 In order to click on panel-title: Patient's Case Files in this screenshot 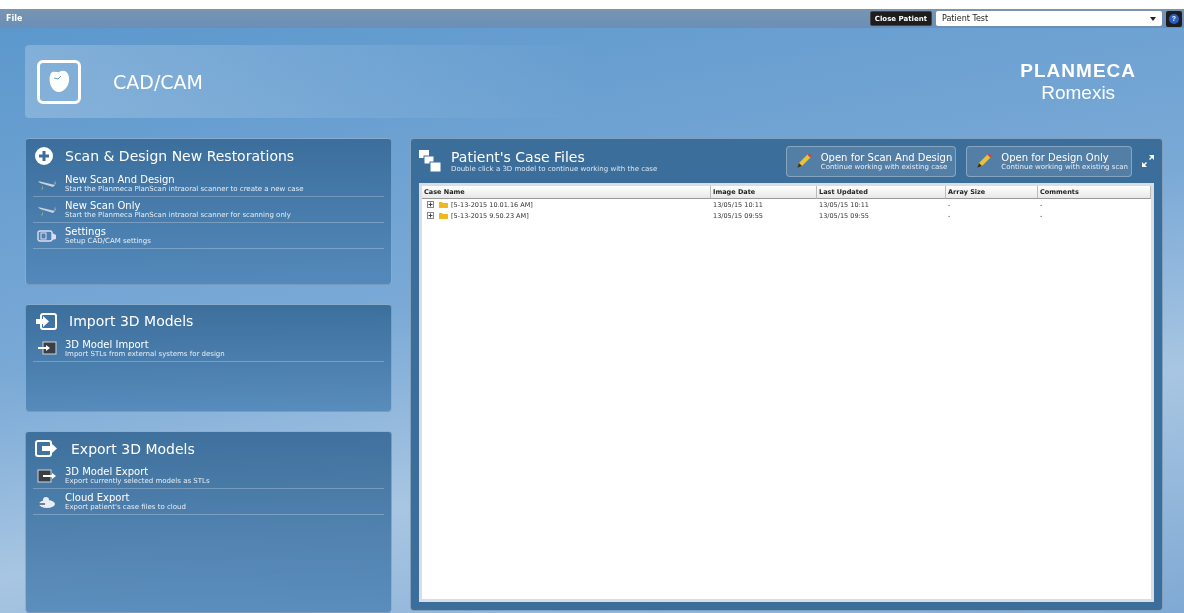, I will do `click(518, 157)`.